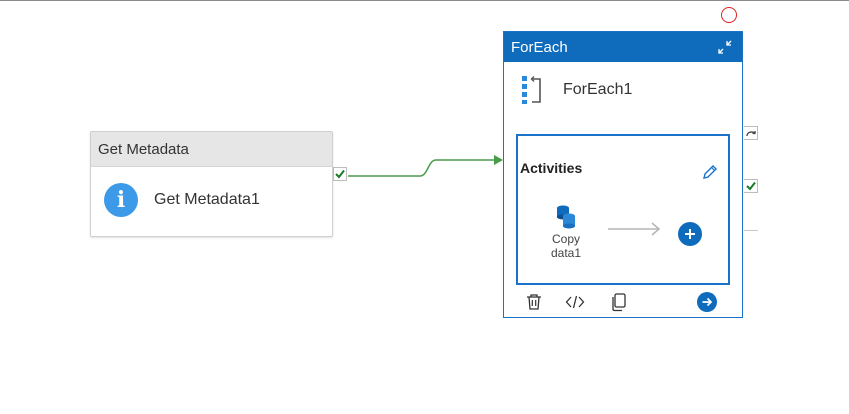 This screenshot has width=849, height=414. Describe the element at coordinates (207, 199) in the screenshot. I see `activity-name: Get Metadata1` at that location.